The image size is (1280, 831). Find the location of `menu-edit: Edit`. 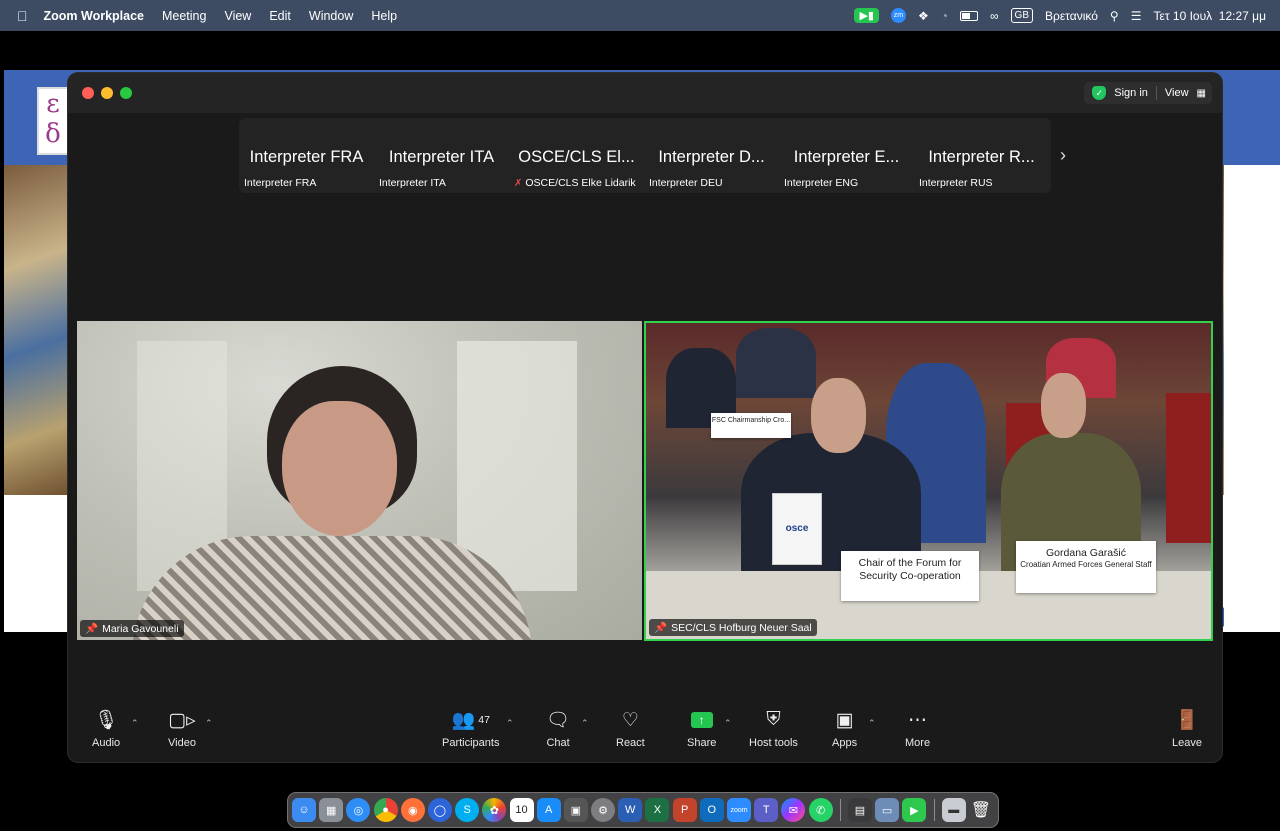

menu-edit: Edit is located at coordinates (280, 16).